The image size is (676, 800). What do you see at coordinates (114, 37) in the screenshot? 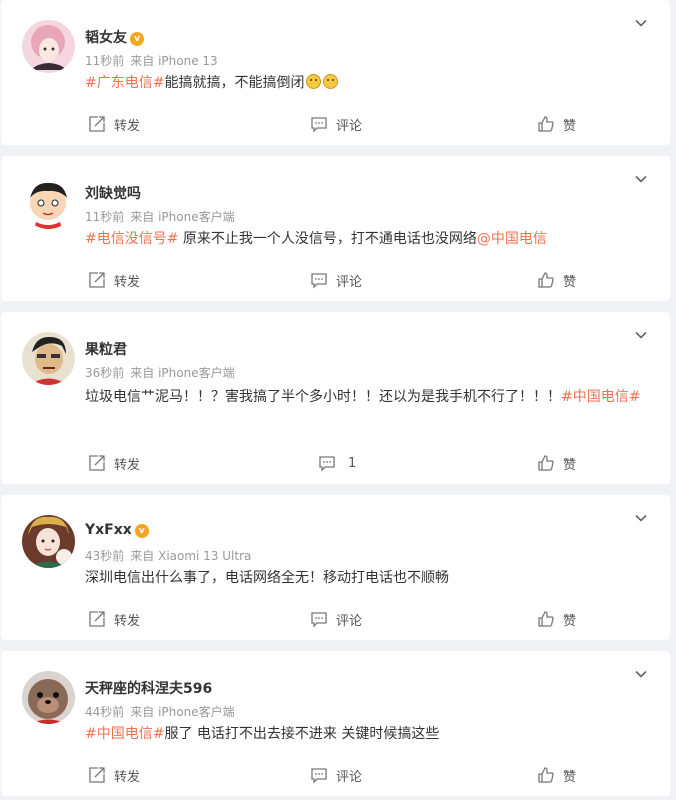
I see `username: 韬女友 v` at bounding box center [114, 37].